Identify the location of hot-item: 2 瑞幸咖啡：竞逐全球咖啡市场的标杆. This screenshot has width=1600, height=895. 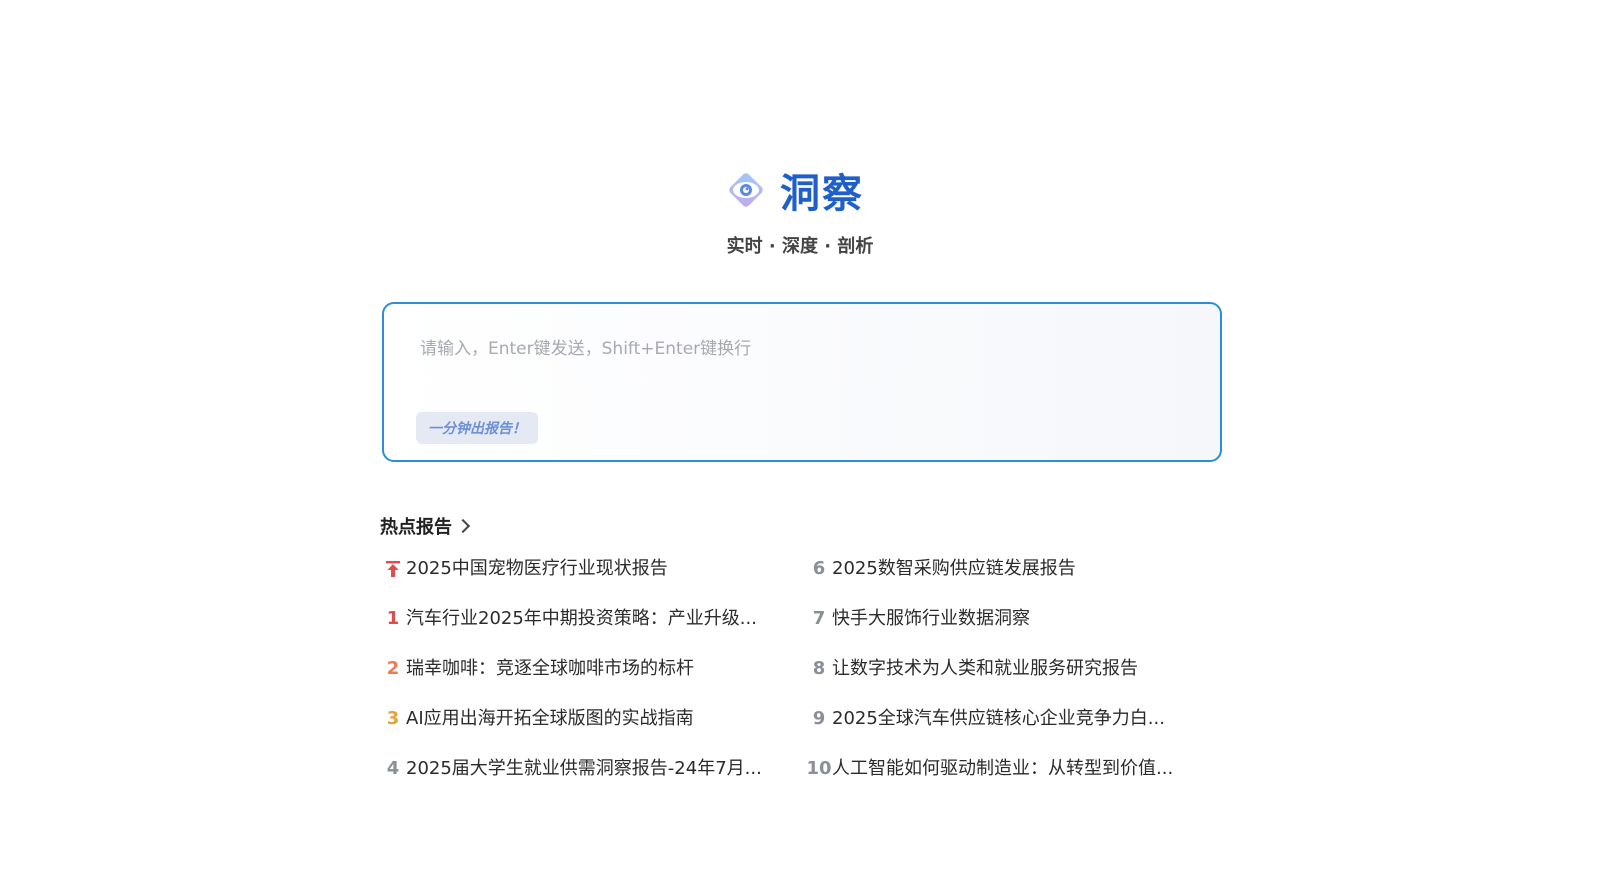
(585, 680).